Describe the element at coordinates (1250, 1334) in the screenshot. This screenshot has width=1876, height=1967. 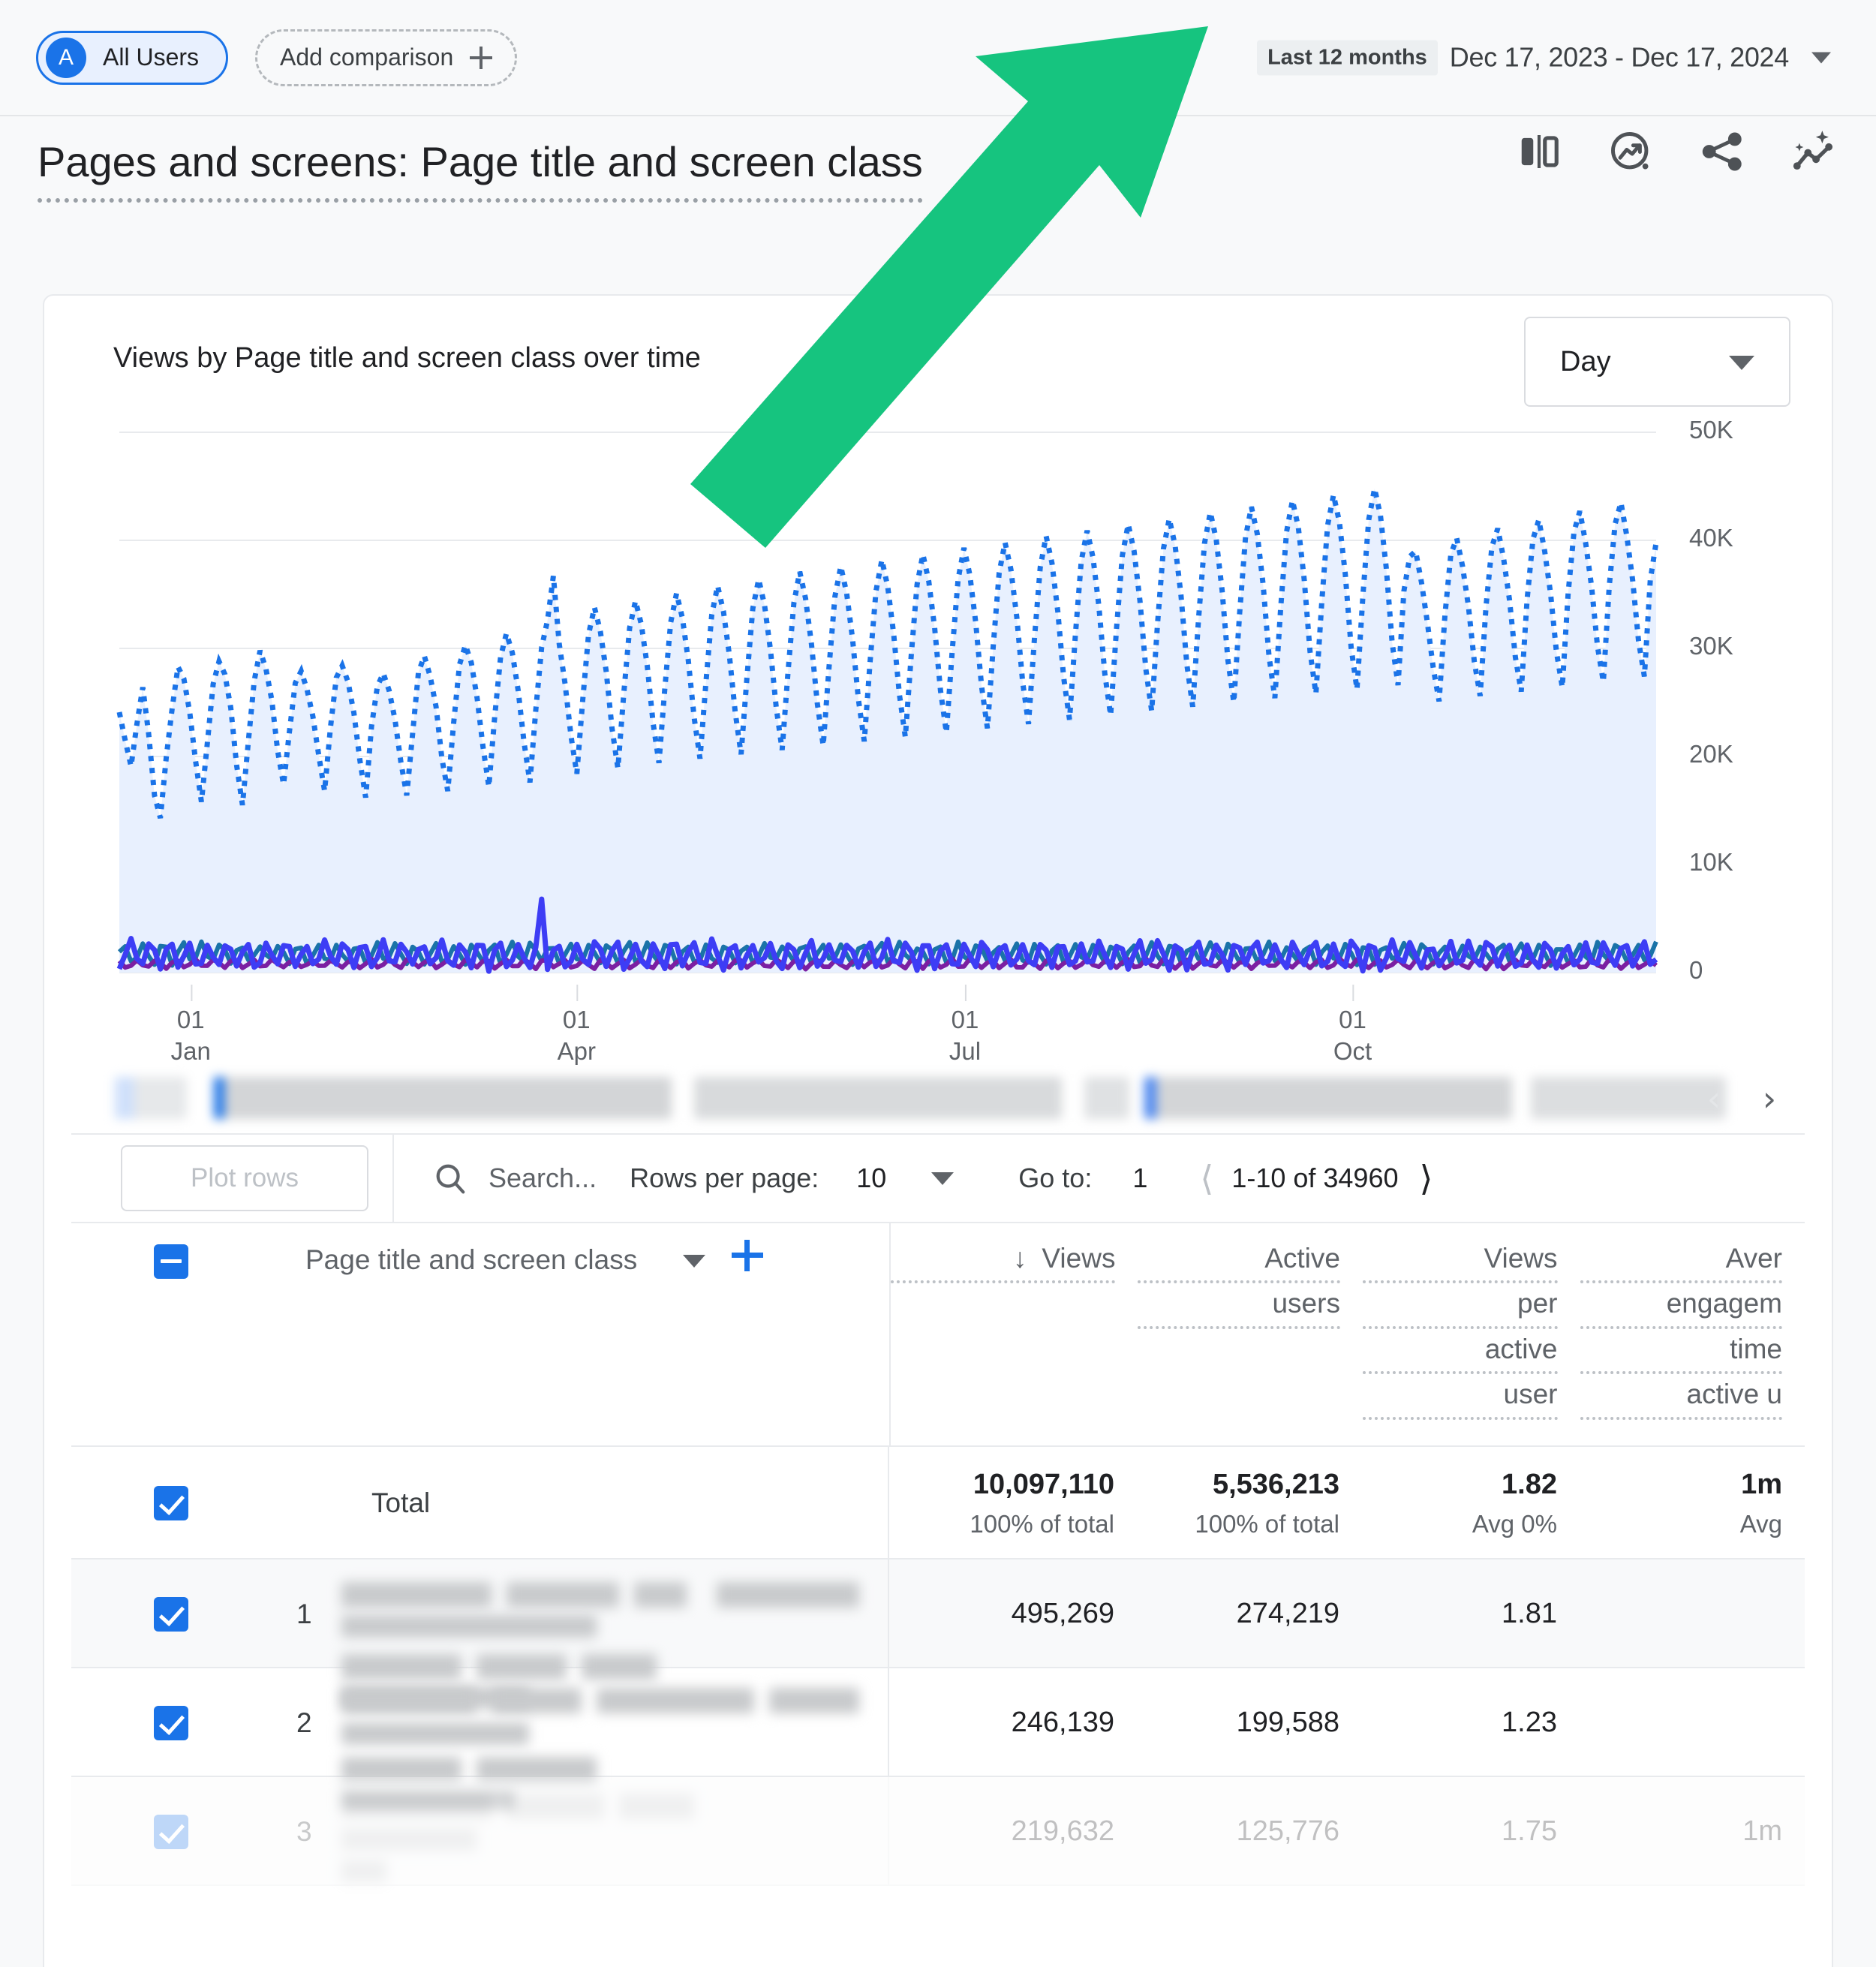
I see `metric-header-cell: Active users` at that location.